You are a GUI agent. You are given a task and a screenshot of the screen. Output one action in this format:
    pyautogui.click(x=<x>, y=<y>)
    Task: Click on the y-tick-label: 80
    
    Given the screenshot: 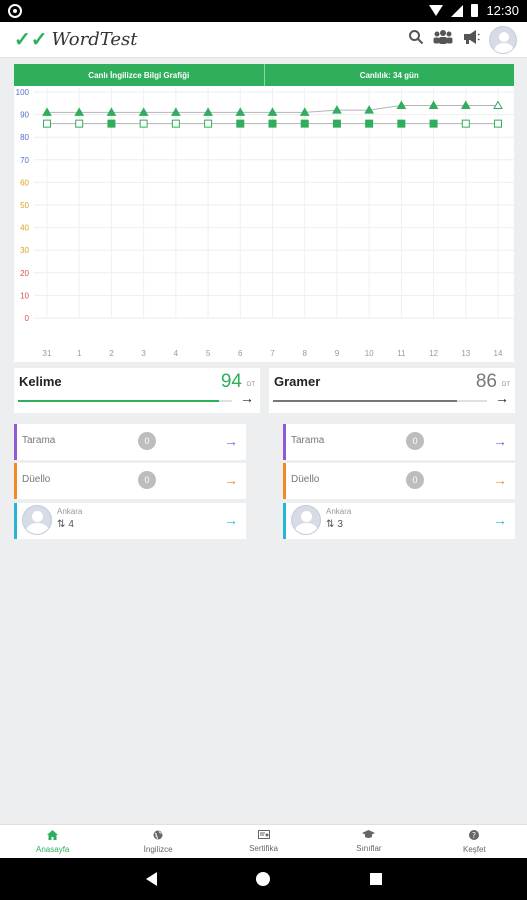 What is the action you would take?
    pyautogui.click(x=24, y=137)
    